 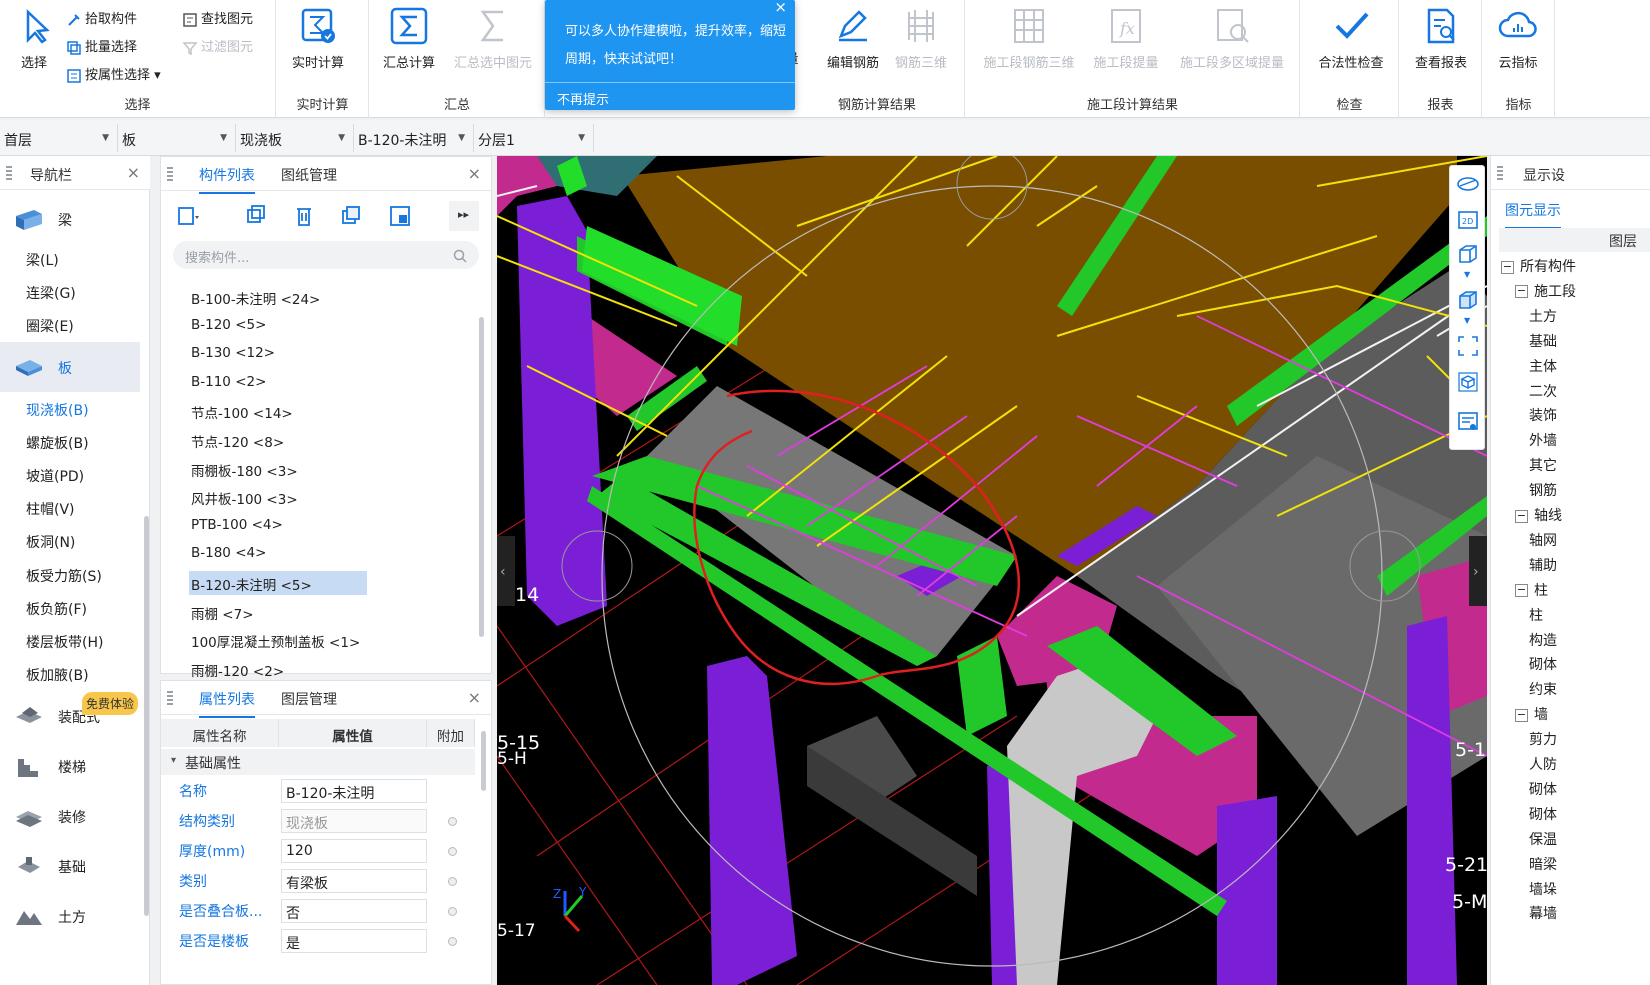 What do you see at coordinates (227, 179) in the screenshot?
I see `tab-component-list: 构件列表` at bounding box center [227, 179].